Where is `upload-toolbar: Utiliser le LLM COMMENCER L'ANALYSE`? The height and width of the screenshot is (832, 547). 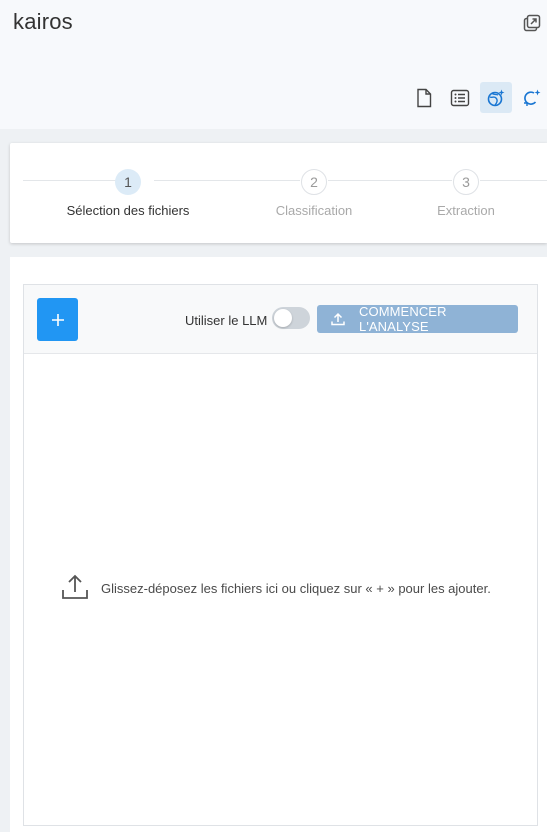 upload-toolbar: Utiliser le LLM COMMENCER L'ANALYSE is located at coordinates (280, 319).